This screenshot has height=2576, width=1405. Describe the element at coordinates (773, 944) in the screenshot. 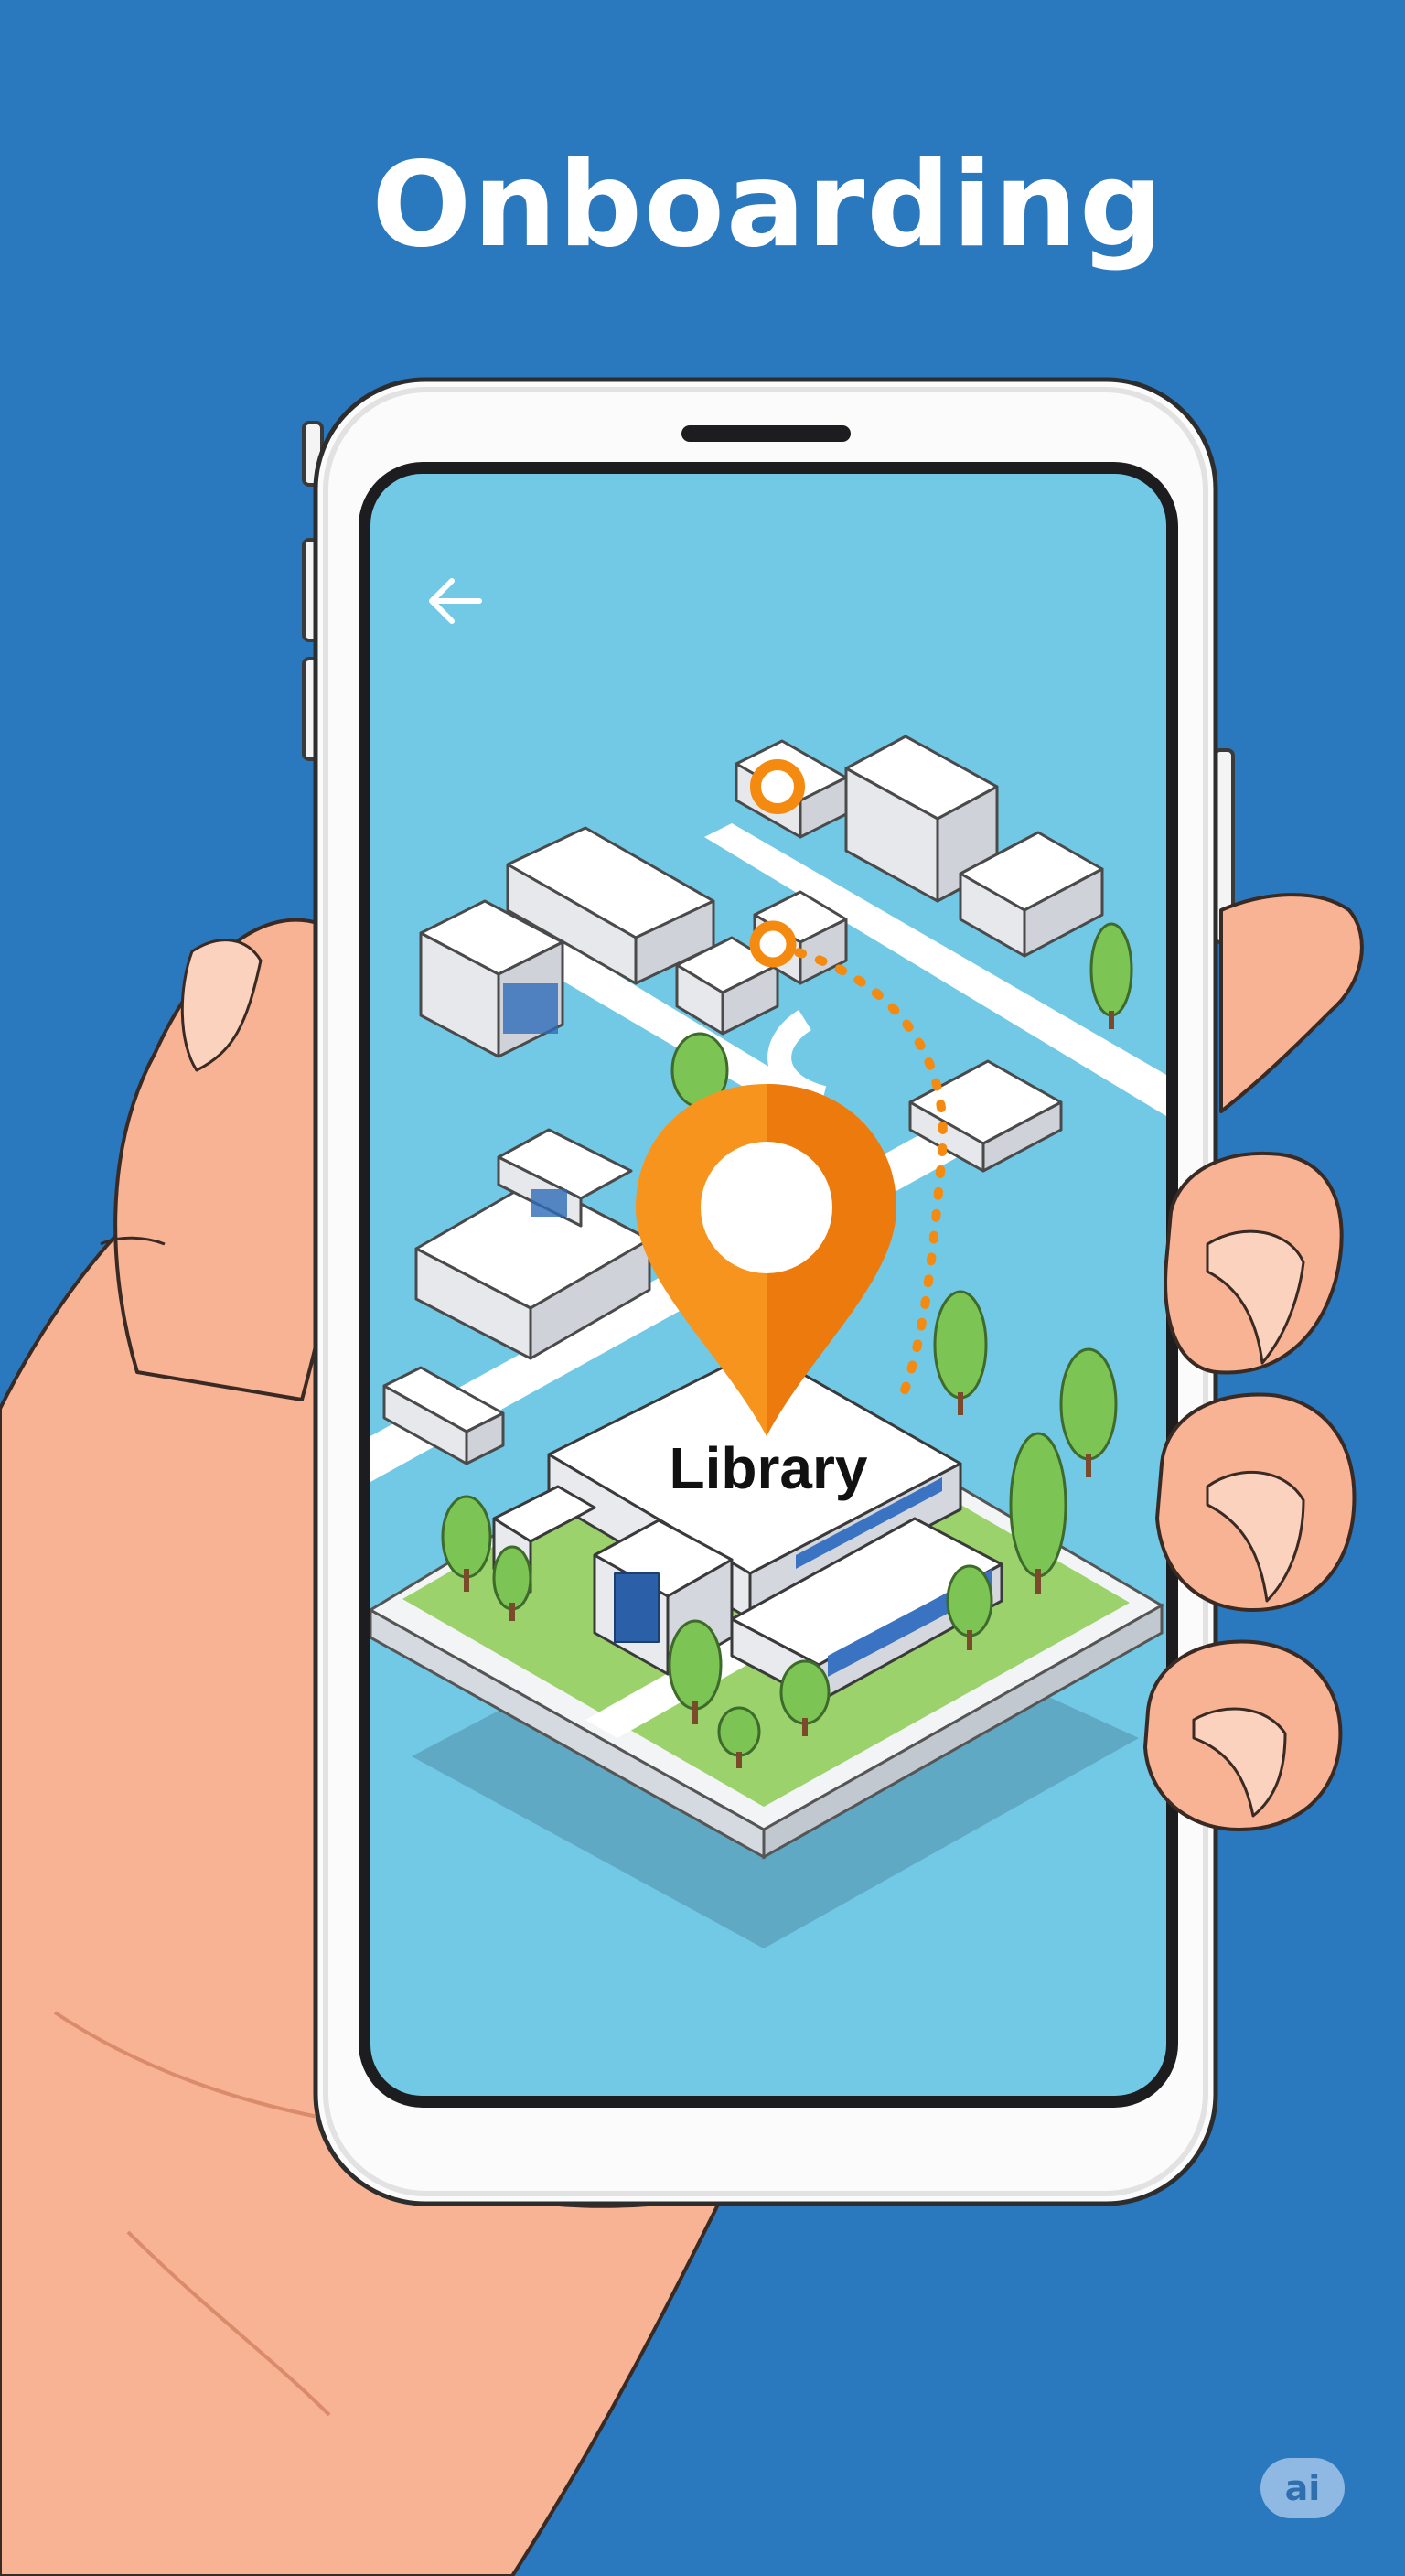

I see `waypoint-location-icon` at that location.